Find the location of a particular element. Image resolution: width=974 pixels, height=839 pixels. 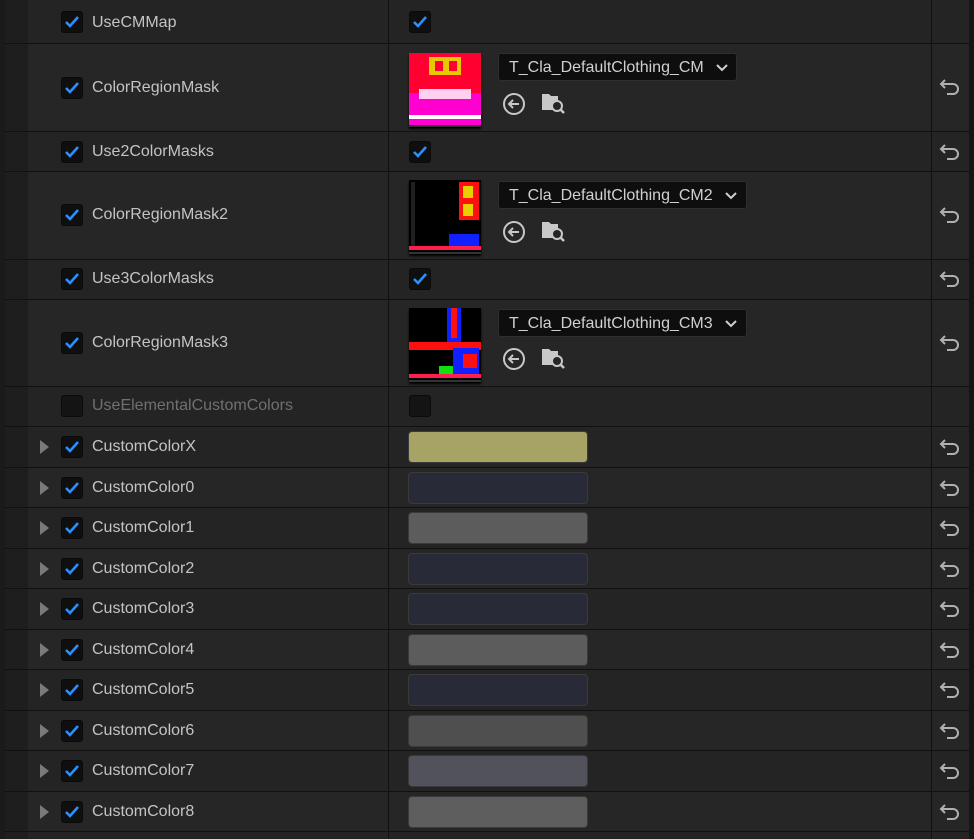

override-checkbox-customcolor0 is located at coordinates (72, 488).